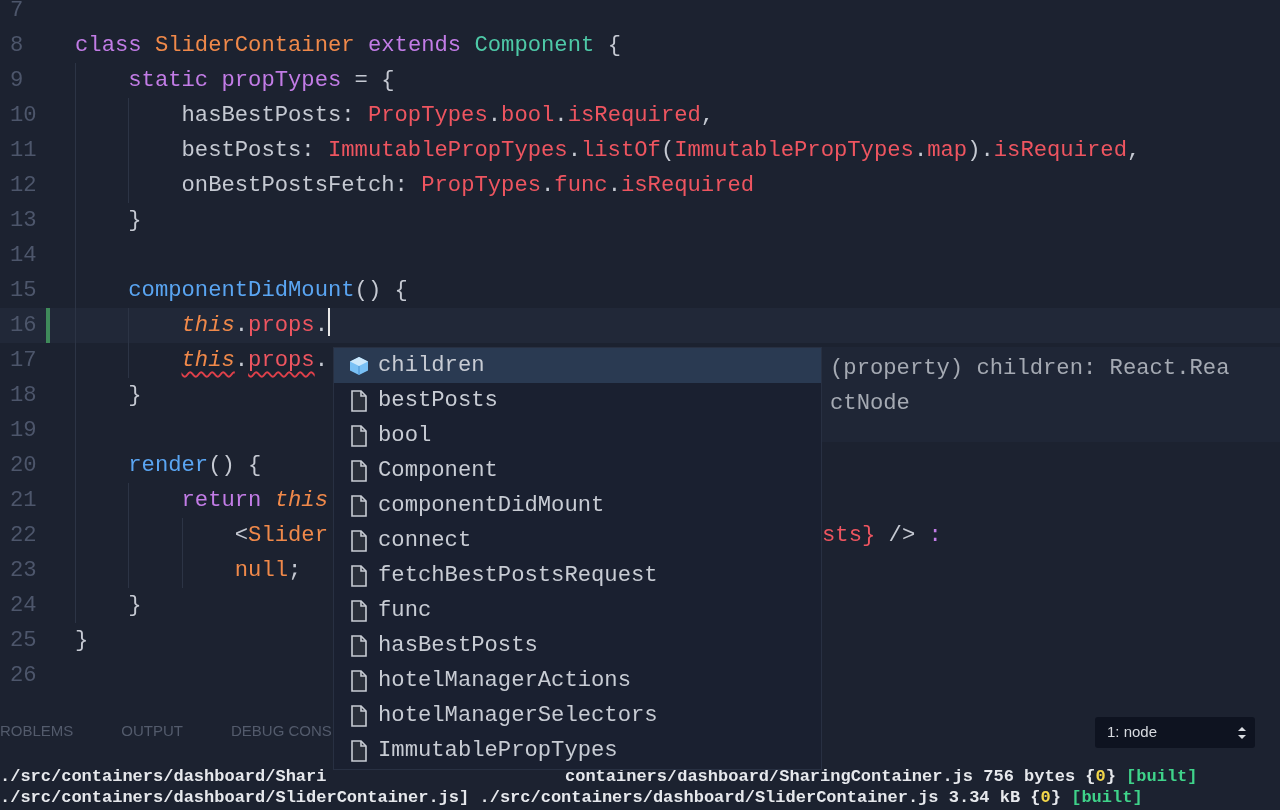 The width and height of the screenshot is (1280, 810). I want to click on code-token: null, so click(261, 570).